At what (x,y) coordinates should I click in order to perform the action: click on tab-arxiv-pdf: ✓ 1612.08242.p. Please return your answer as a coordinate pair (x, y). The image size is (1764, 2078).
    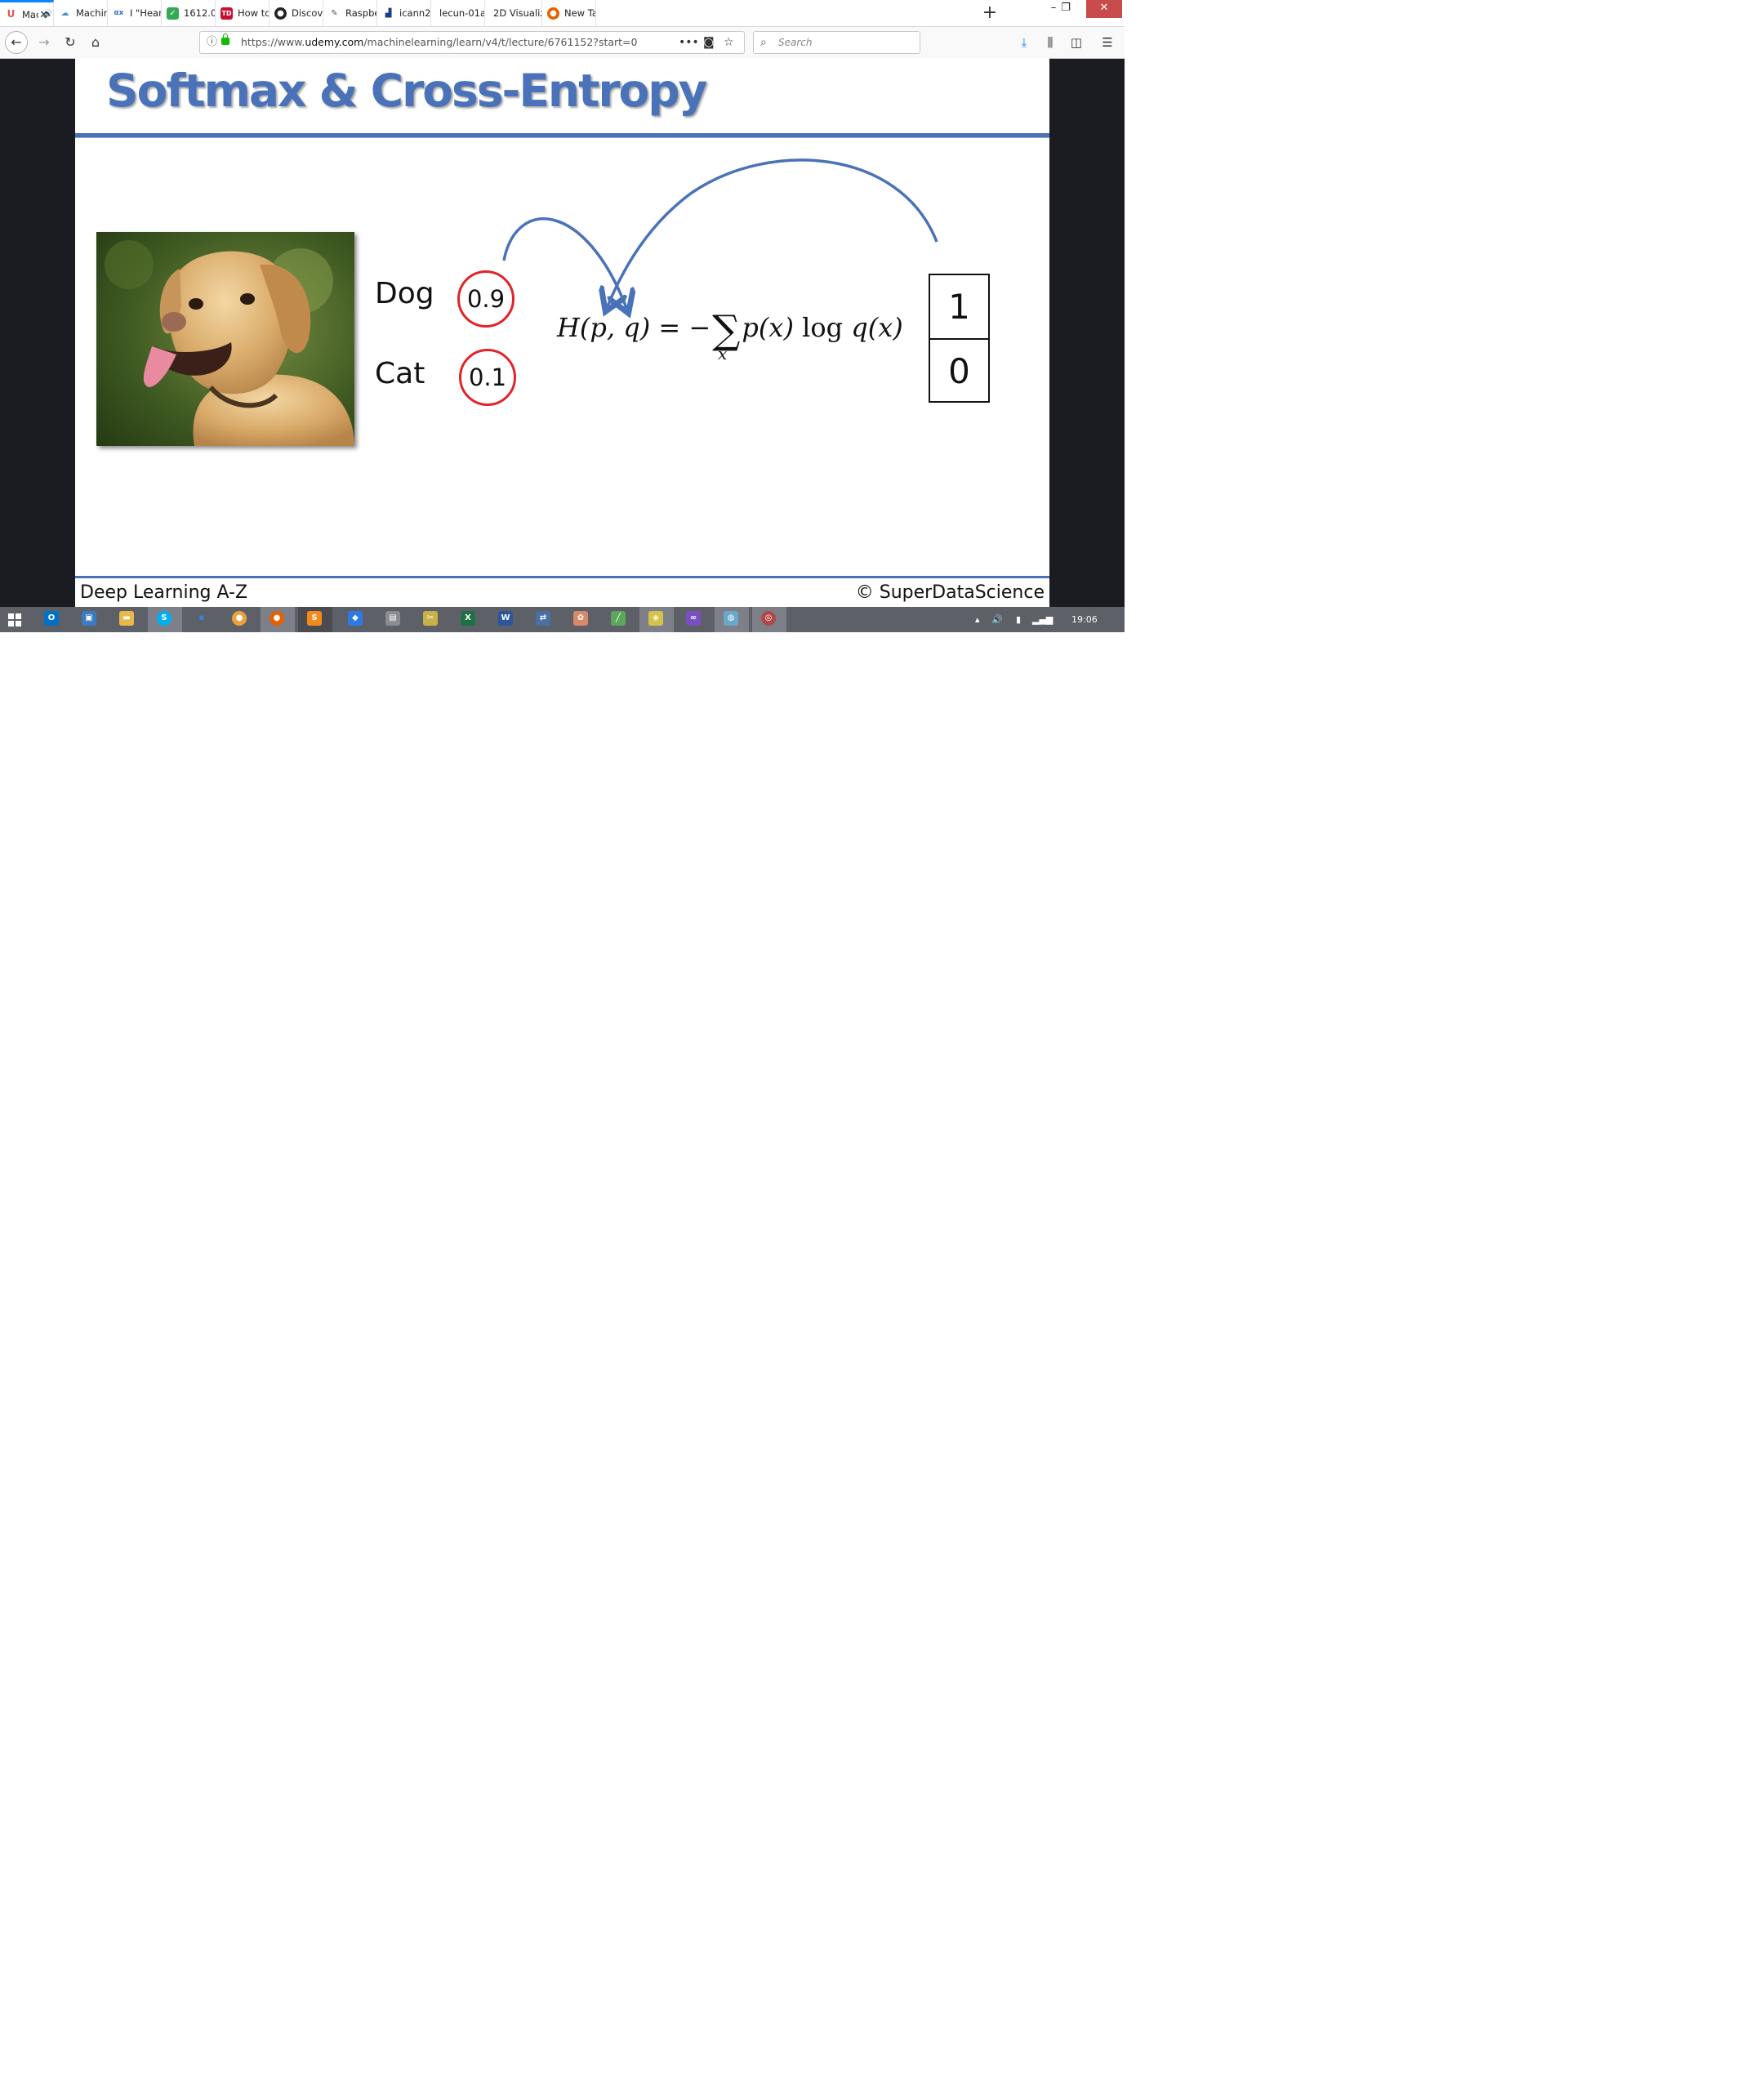
    Looking at the image, I should click on (189, 13).